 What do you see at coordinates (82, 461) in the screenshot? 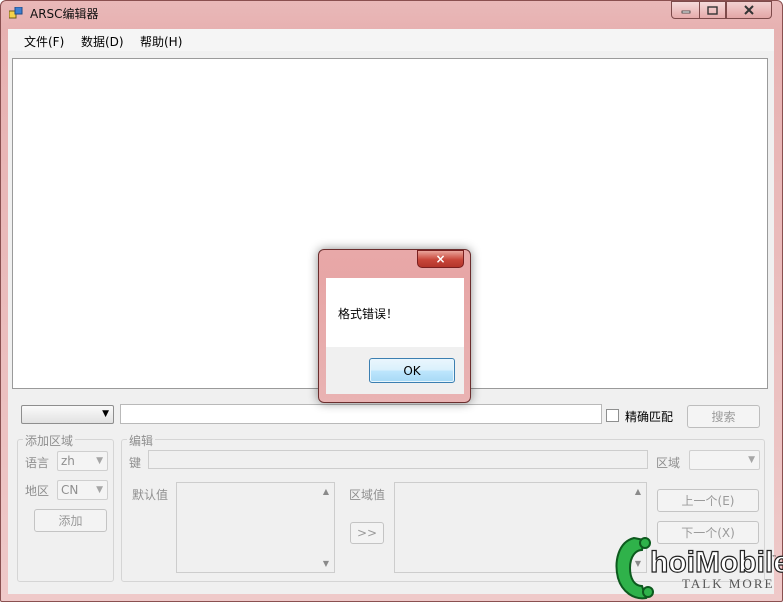
I see `language-select: zh ▼` at bounding box center [82, 461].